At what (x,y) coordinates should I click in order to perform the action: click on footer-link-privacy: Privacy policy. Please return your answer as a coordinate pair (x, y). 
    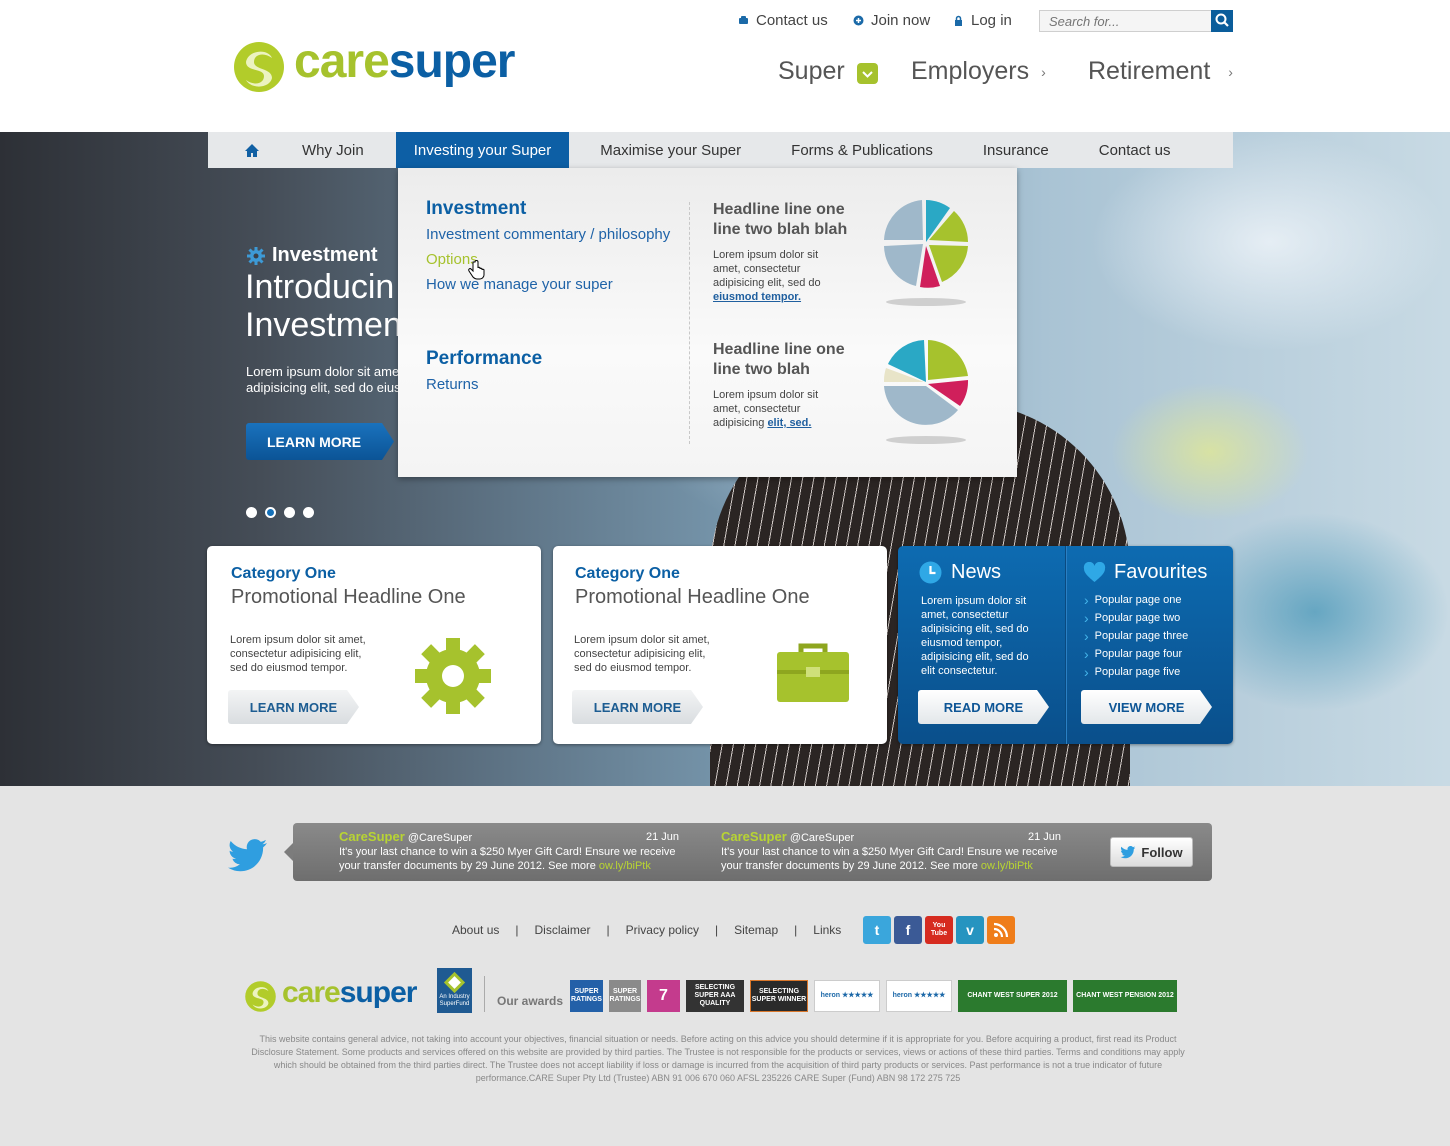
    Looking at the image, I should click on (662, 930).